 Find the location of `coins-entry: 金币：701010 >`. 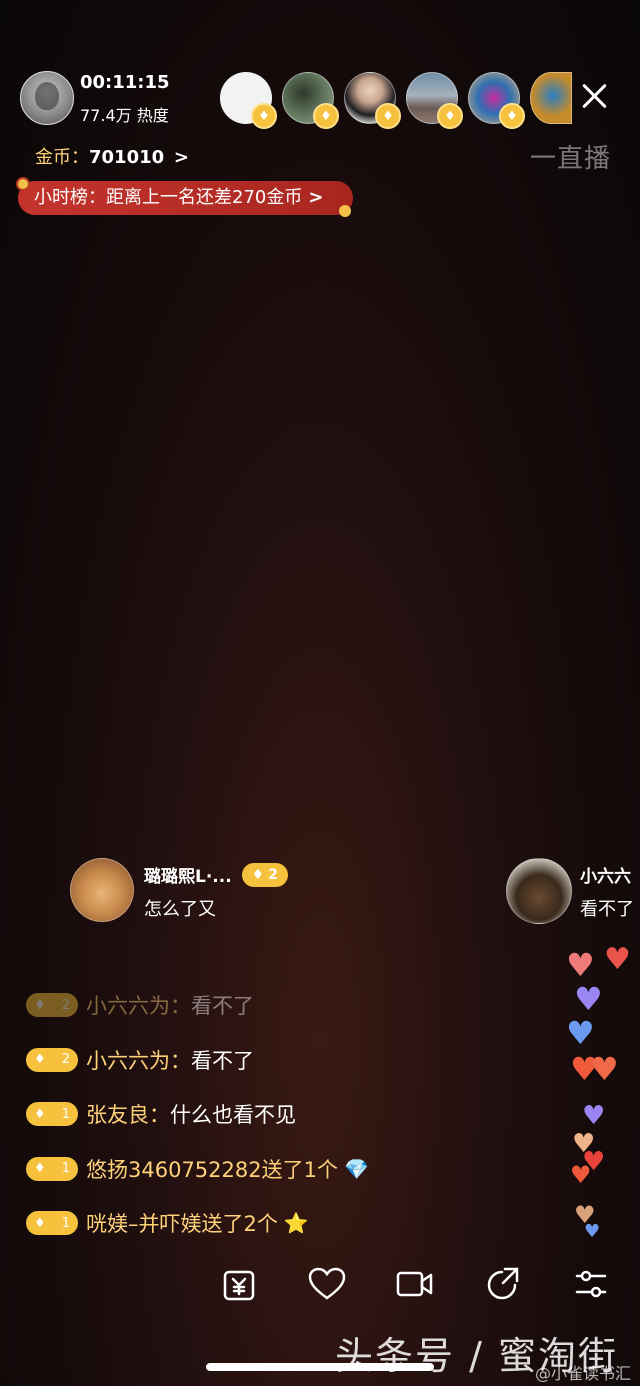

coins-entry: 金币：701010 > is located at coordinates (112, 156).